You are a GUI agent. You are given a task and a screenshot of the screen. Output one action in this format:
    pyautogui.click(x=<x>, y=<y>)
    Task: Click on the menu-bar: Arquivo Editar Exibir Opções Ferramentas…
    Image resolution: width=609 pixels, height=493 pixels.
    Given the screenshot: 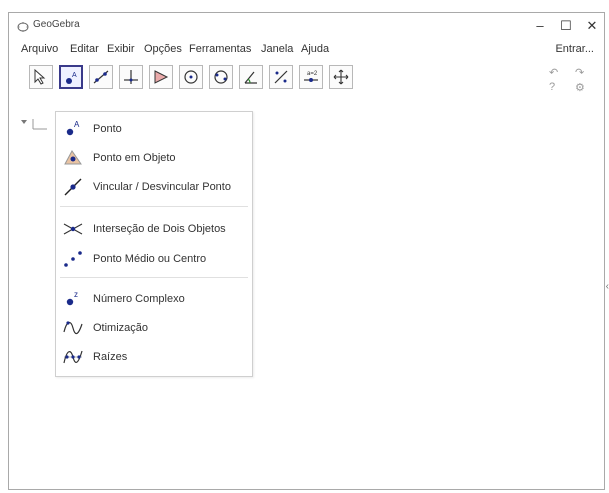 What is the action you would take?
    pyautogui.click(x=306, y=50)
    